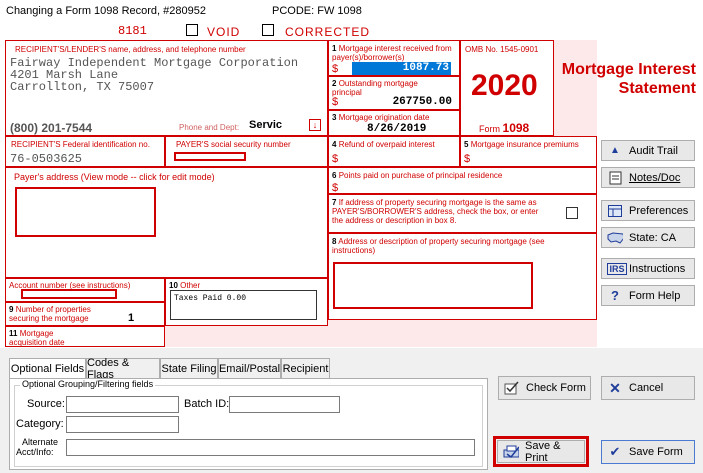 This screenshot has width=703, height=473. I want to click on alternate-label: Alternate, so click(40, 442).